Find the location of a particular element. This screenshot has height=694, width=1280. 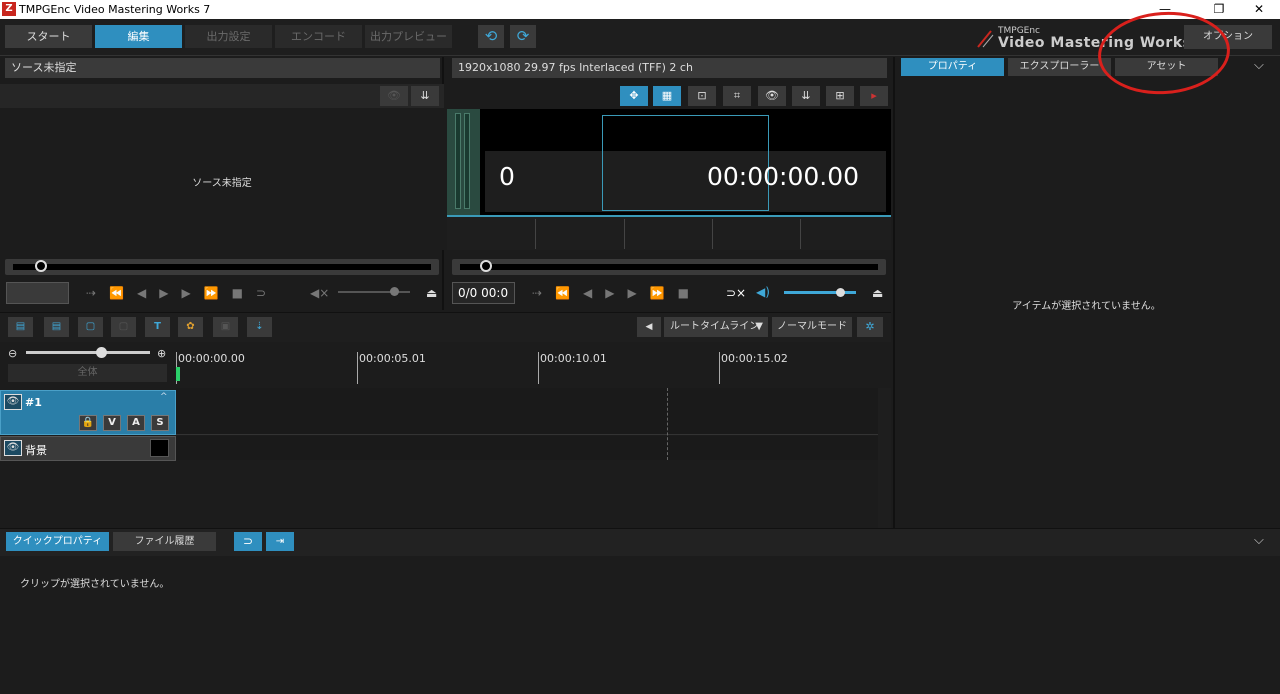

normal-mode-button: ノーマルモード is located at coordinates (812, 327).